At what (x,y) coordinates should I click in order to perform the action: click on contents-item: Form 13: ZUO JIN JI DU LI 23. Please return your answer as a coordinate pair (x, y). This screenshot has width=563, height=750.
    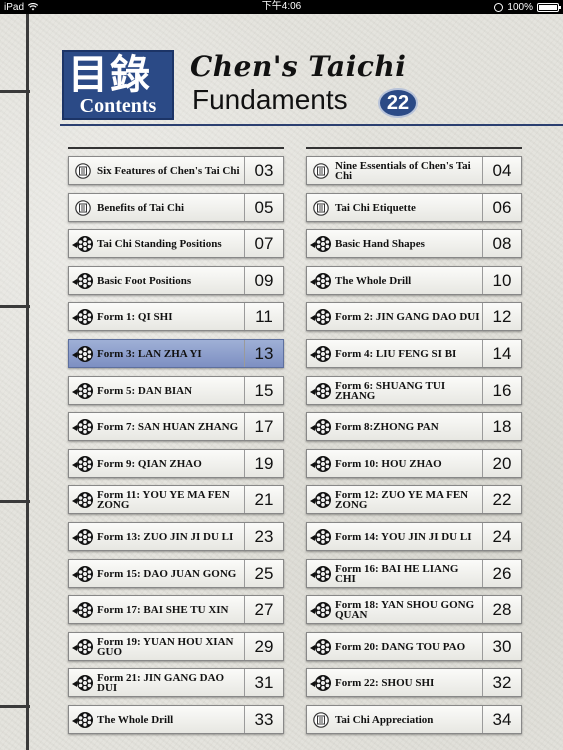
    Looking at the image, I should click on (176, 536).